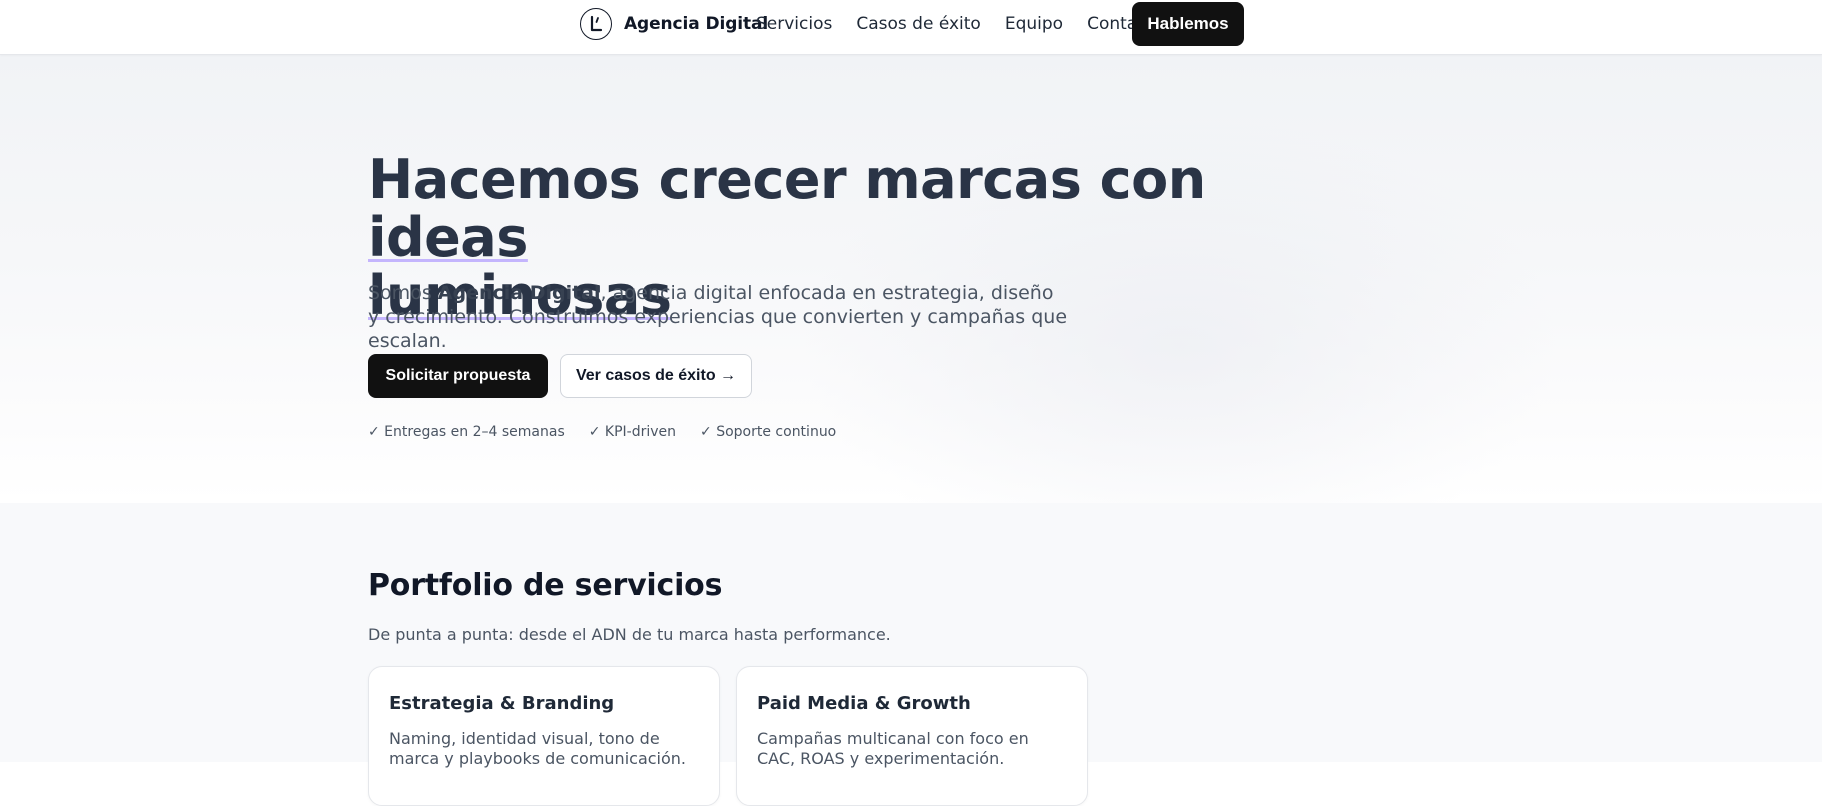 The height and width of the screenshot is (806, 1822). I want to click on hero-subtitle-prefix: Somos, so click(403, 293).